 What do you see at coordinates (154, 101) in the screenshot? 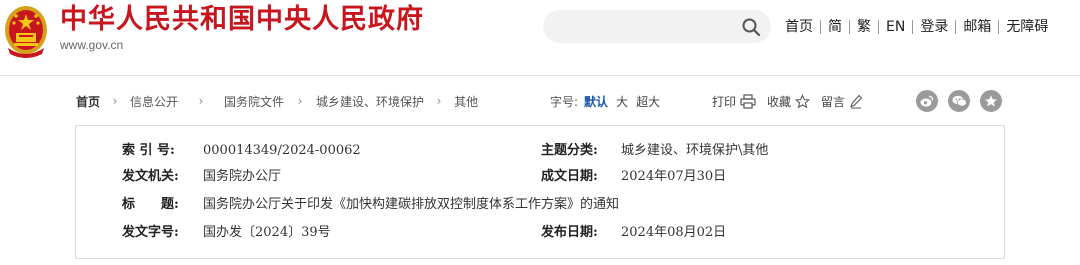
I see `breadcrumb-item-info-public: 信息公开` at bounding box center [154, 101].